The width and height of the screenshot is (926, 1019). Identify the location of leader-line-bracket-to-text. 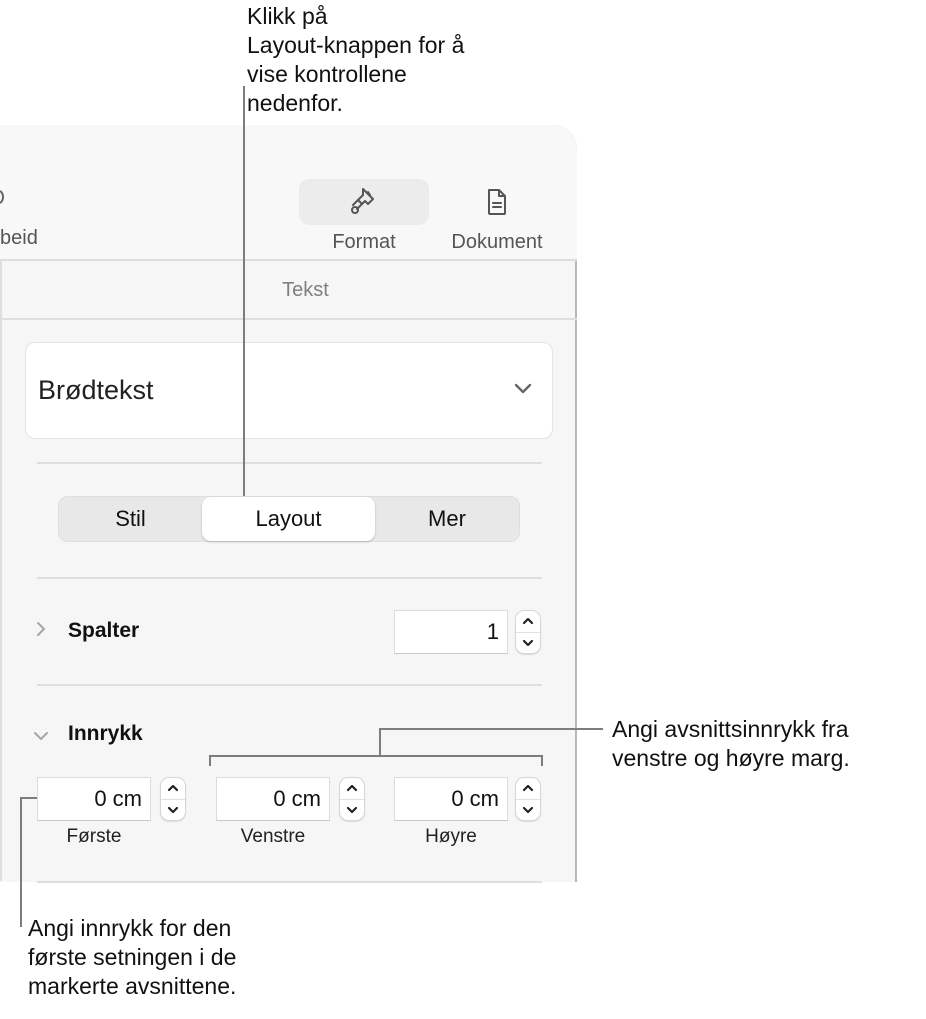
(491, 729).